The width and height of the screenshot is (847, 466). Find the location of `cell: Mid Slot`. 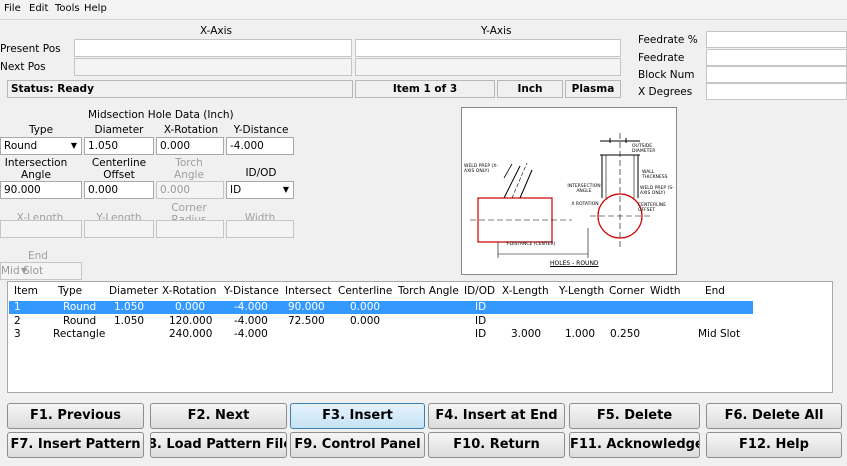

cell: Mid Slot is located at coordinates (719, 334).